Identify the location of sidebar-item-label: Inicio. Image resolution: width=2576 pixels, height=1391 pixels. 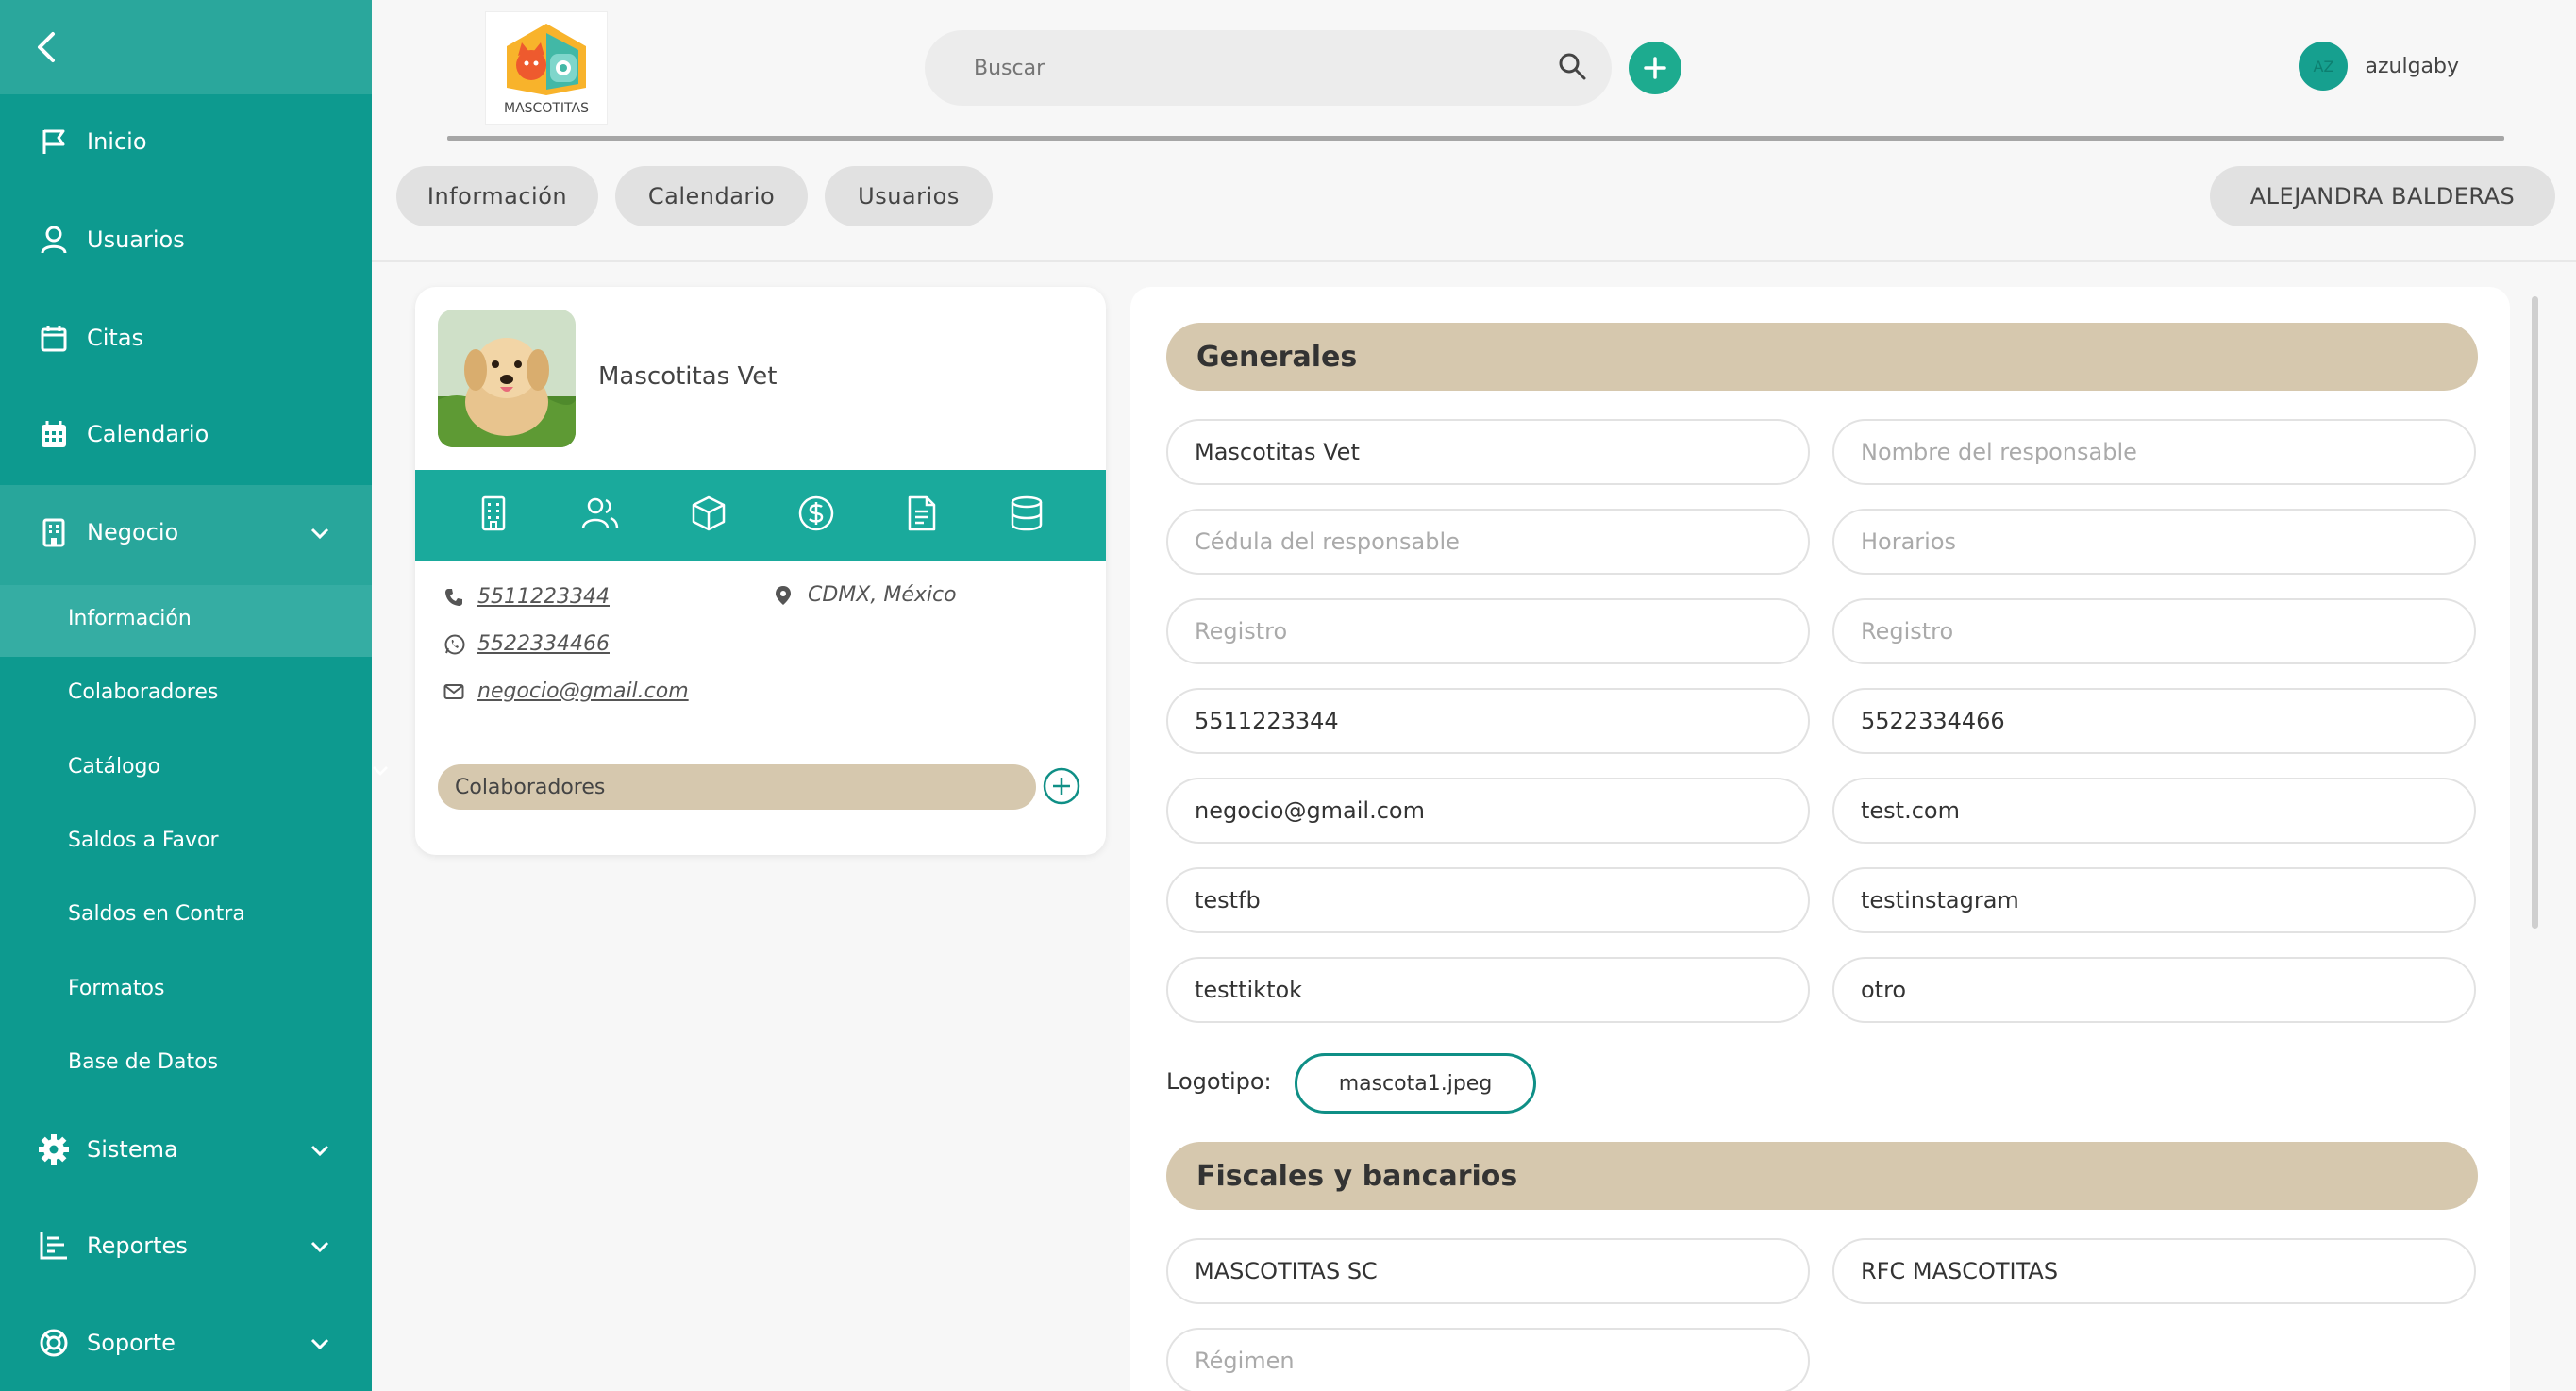
(117, 141).